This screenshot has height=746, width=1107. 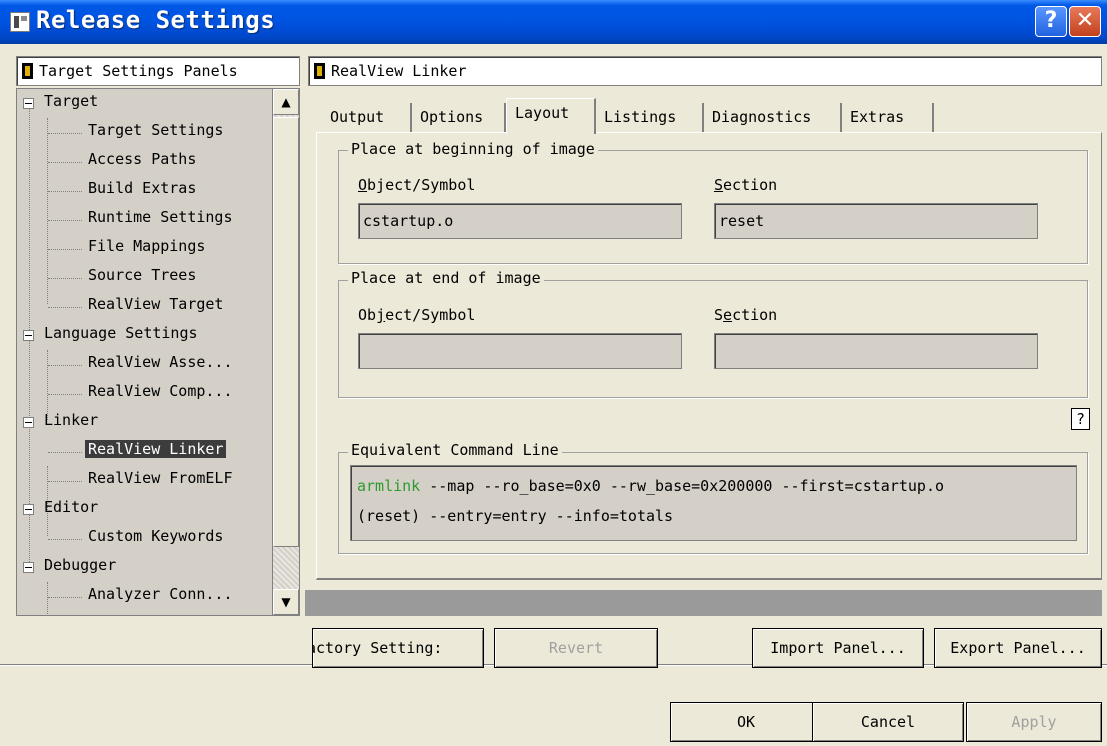 I want to click on tree-item-custom-keywords: Custom Keywords, so click(x=148, y=538).